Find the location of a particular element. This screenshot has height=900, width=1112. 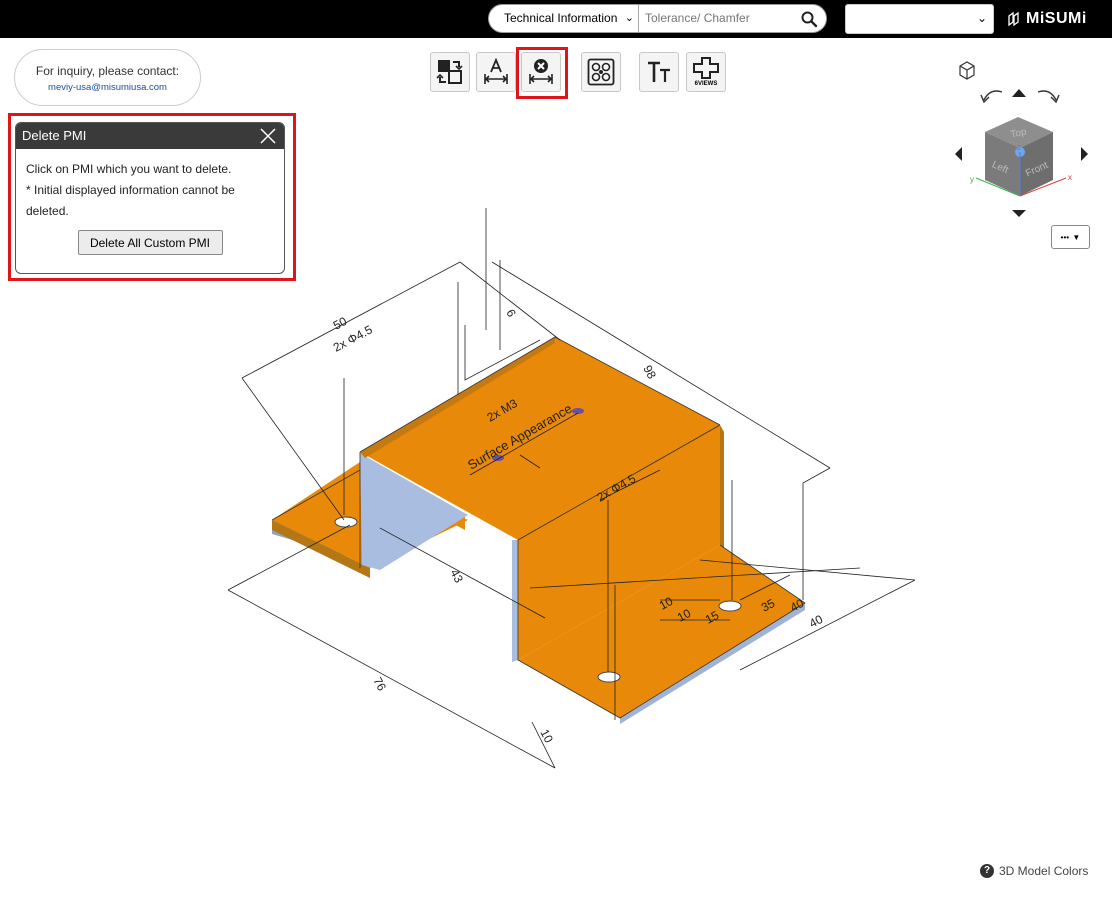

delete-all-custom-pmi-button: Delete All Custom PMI is located at coordinates (150, 242).